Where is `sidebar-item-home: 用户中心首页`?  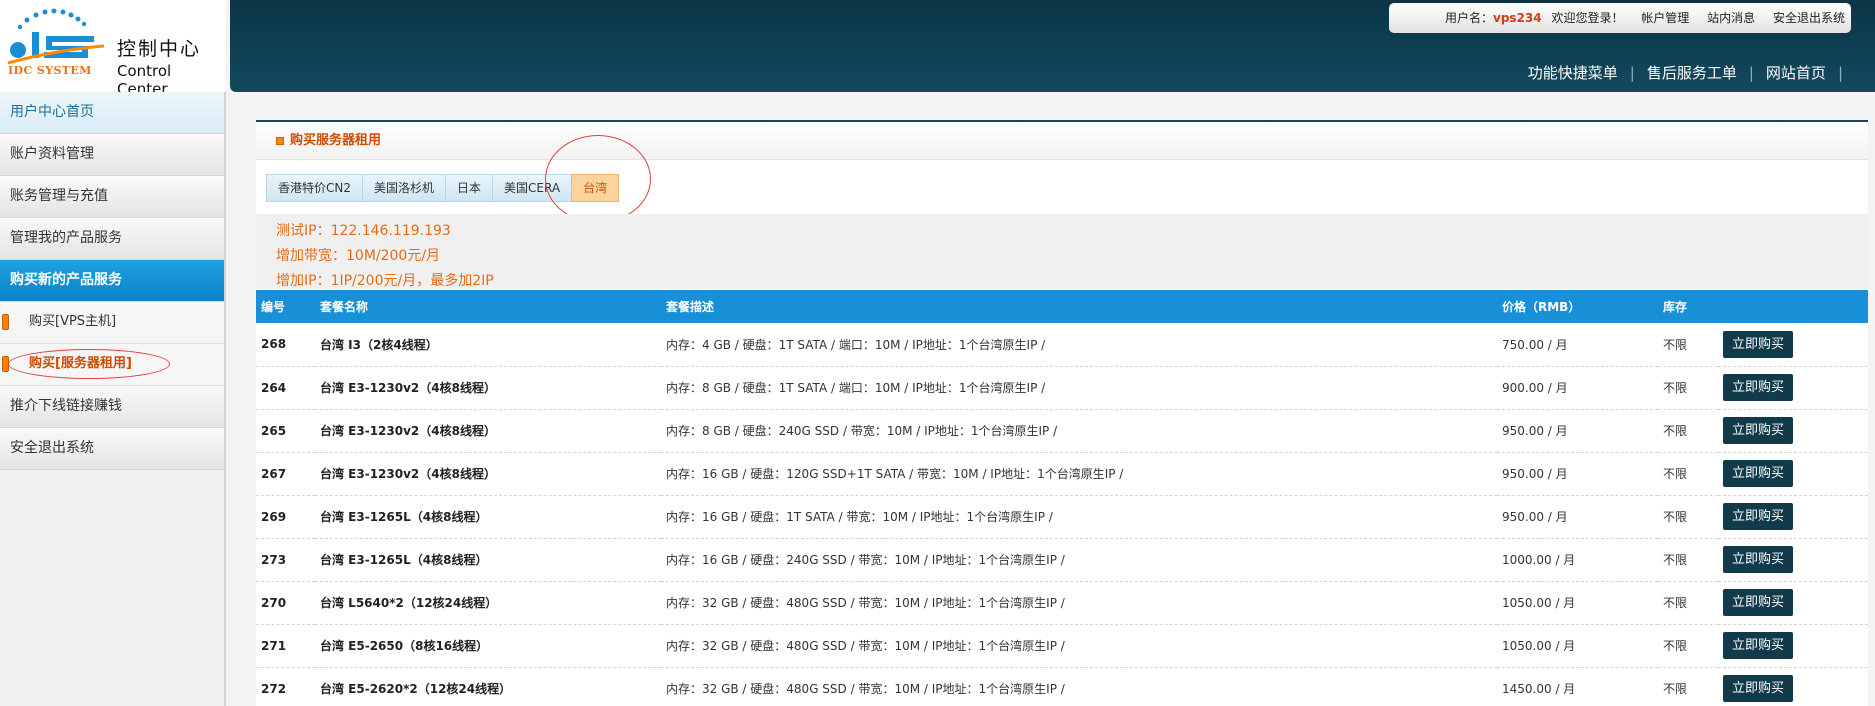
sidebar-item-home: 用户中心首页 is located at coordinates (112, 113).